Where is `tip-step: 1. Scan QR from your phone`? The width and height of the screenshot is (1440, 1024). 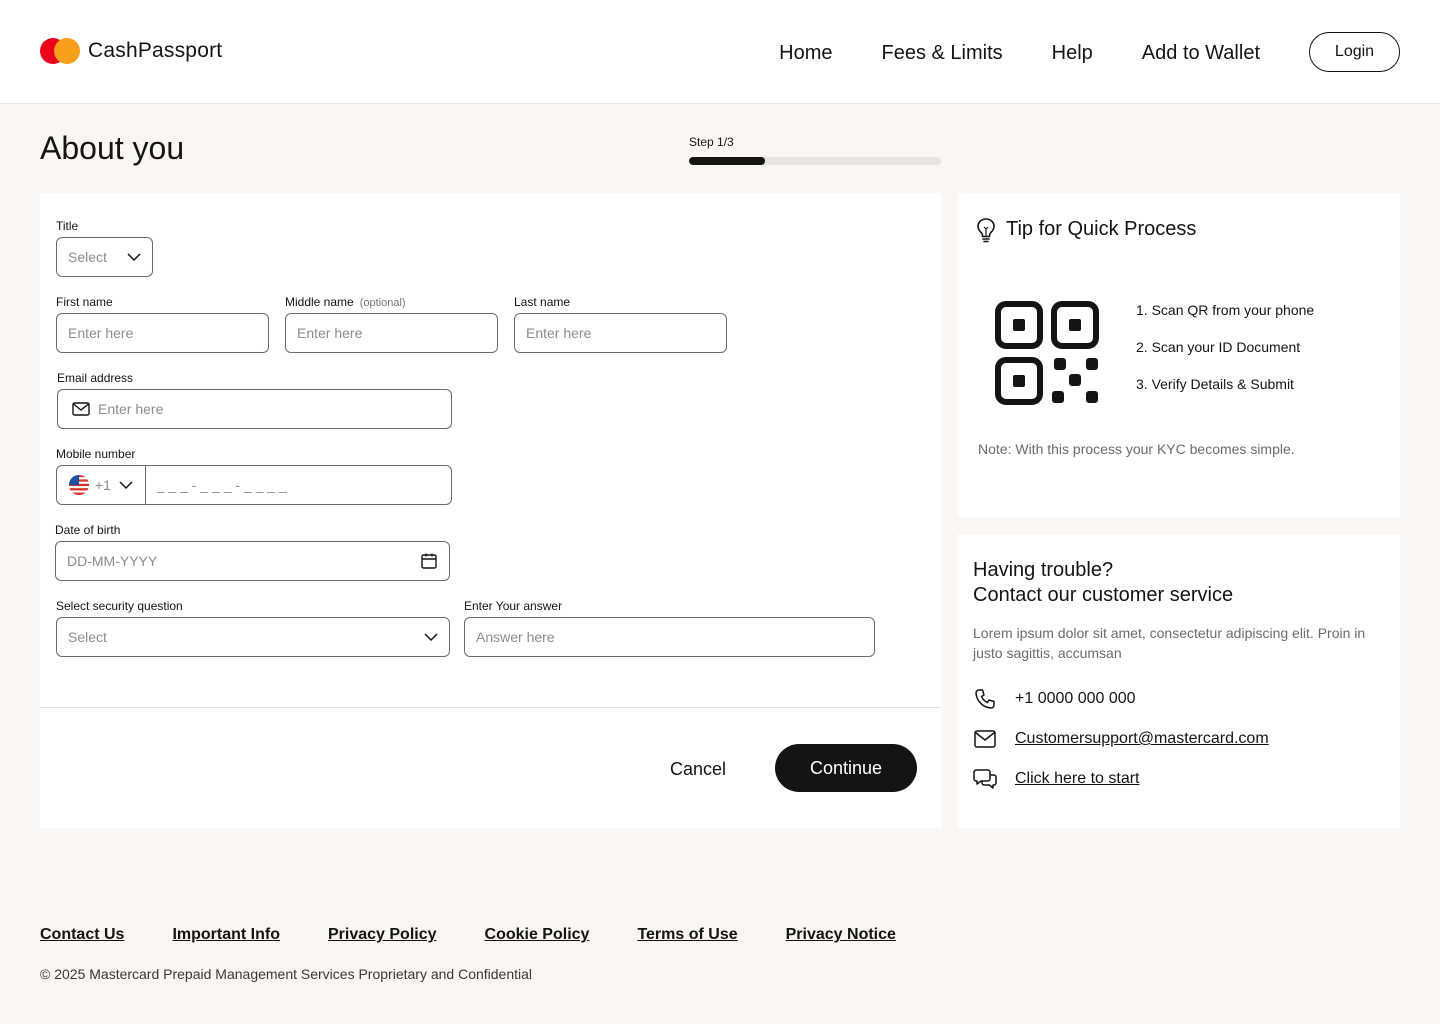 tip-step: 1. Scan QR from your phone is located at coordinates (1225, 310).